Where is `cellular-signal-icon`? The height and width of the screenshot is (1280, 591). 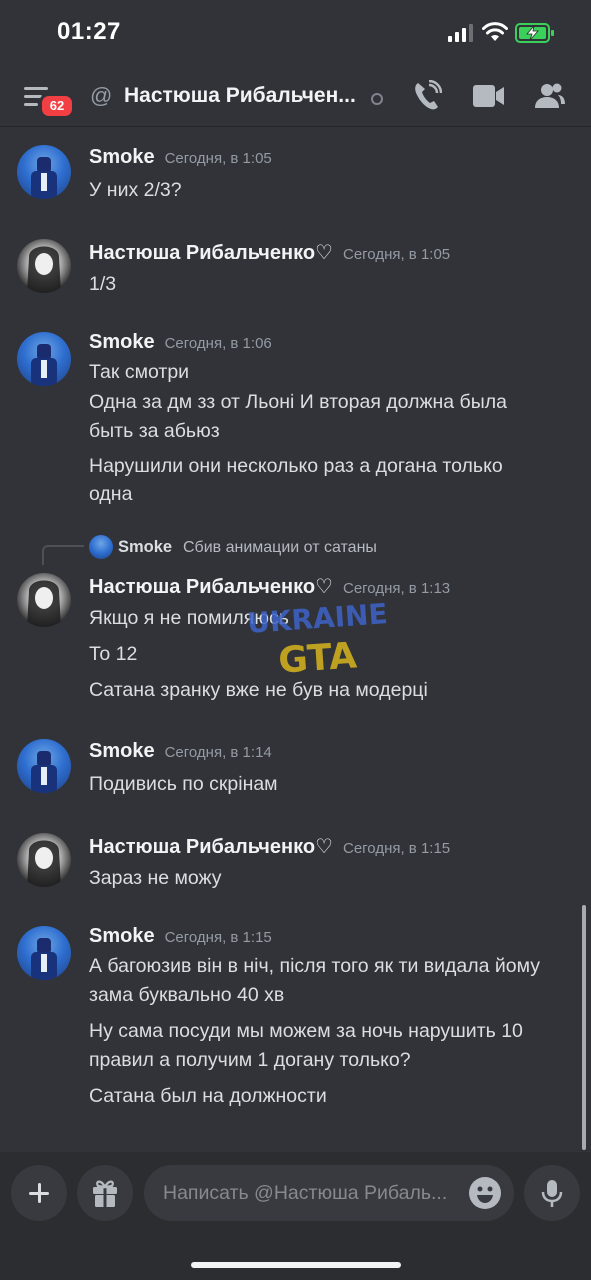
cellular-signal-icon is located at coordinates (460, 33).